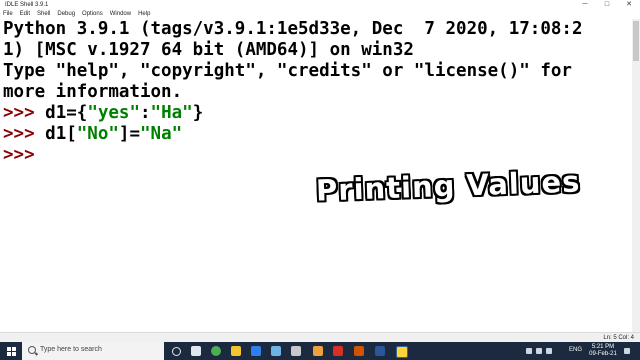 The width and height of the screenshot is (640, 360). Describe the element at coordinates (120, 14) in the screenshot. I see `menu-window: Window` at that location.